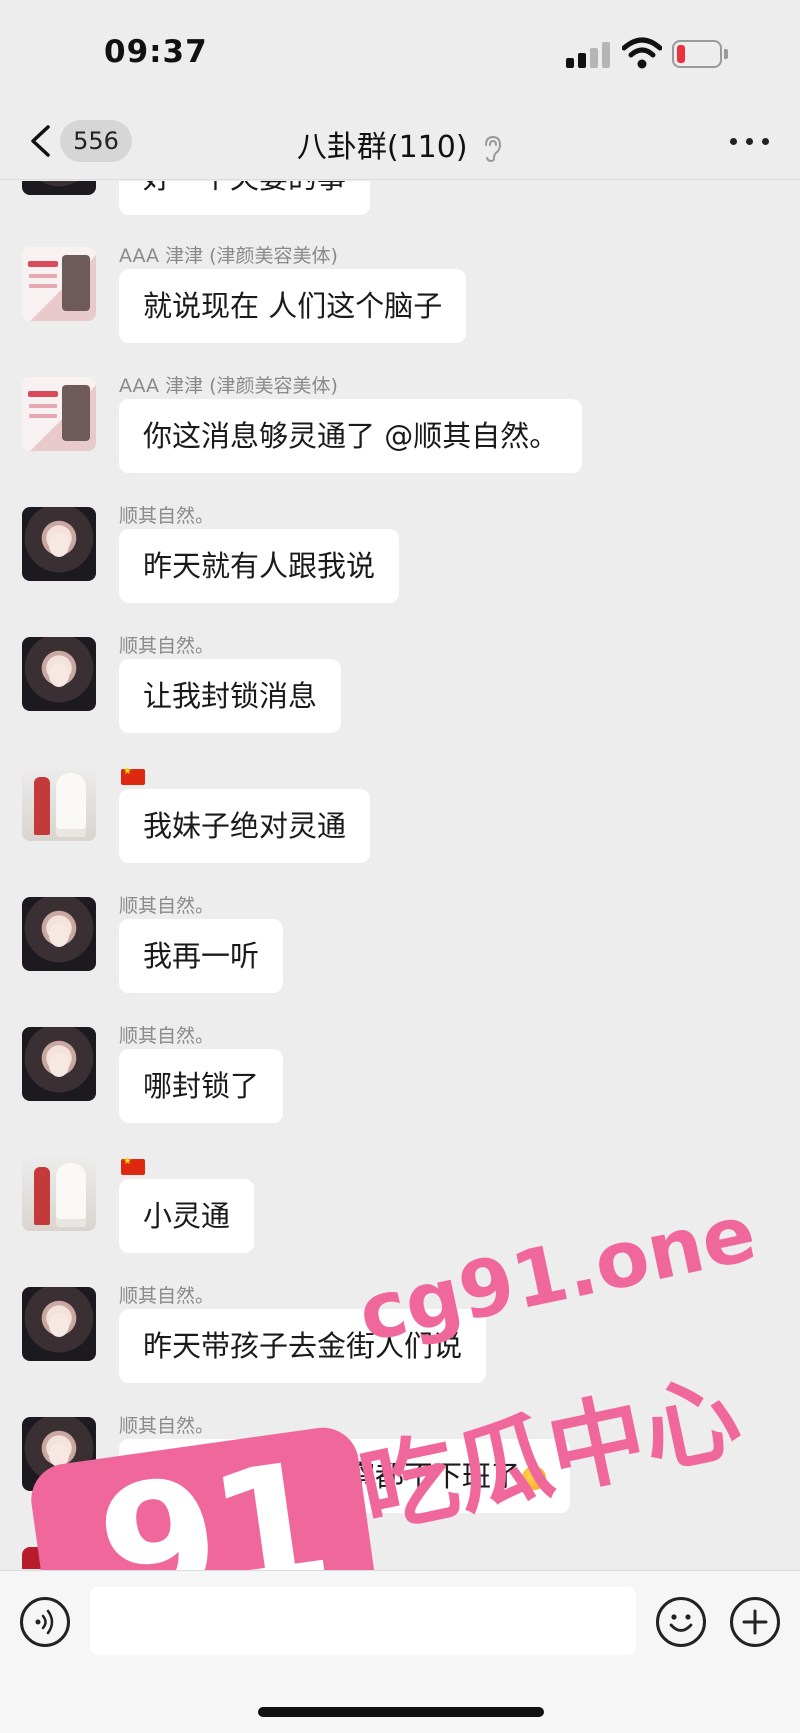 The image size is (800, 1733). I want to click on message-bubble: 我再一听, so click(201, 956).